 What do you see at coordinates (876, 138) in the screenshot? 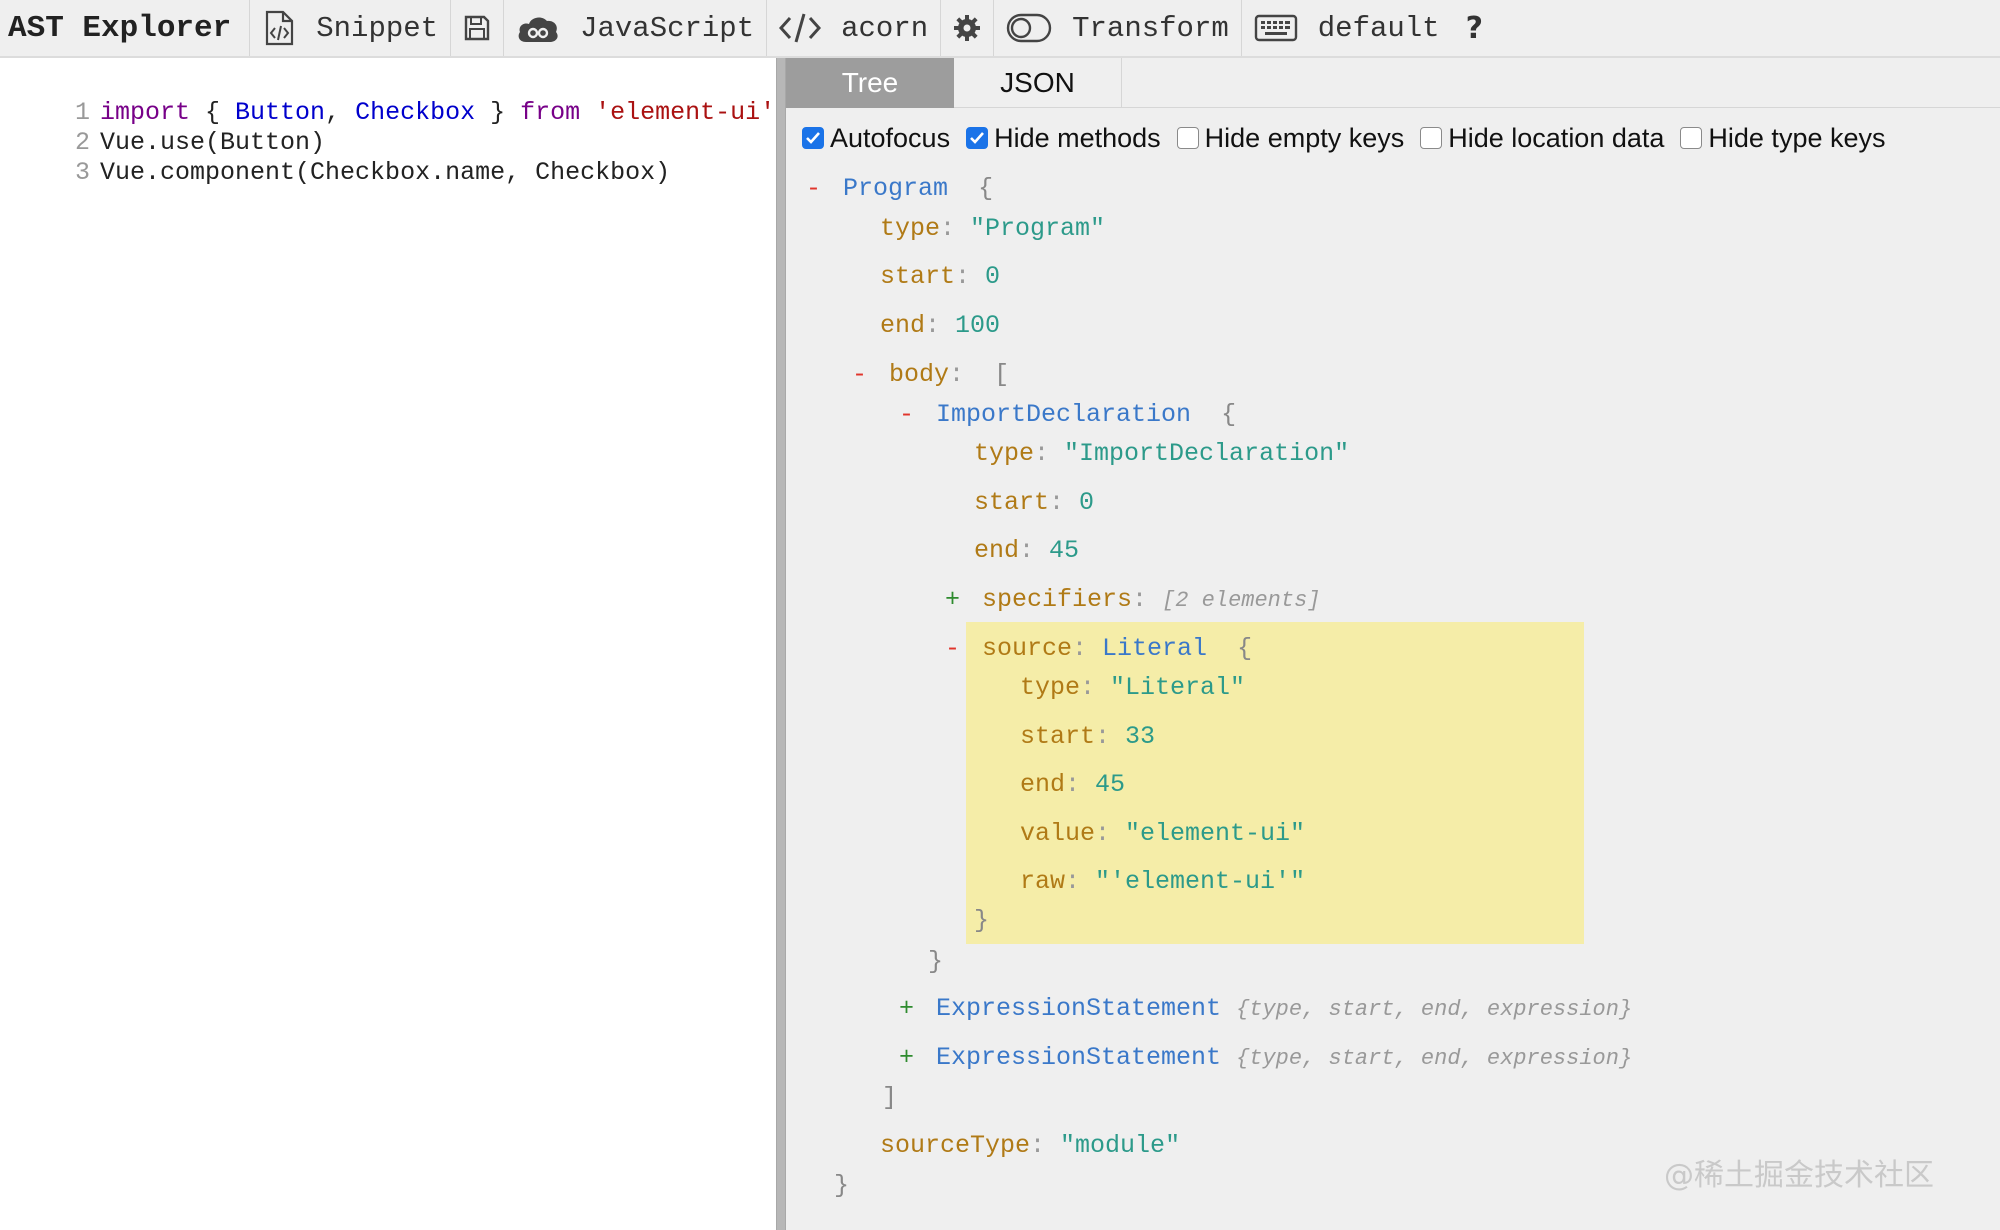
I see `option-autofocus: Autofocus` at bounding box center [876, 138].